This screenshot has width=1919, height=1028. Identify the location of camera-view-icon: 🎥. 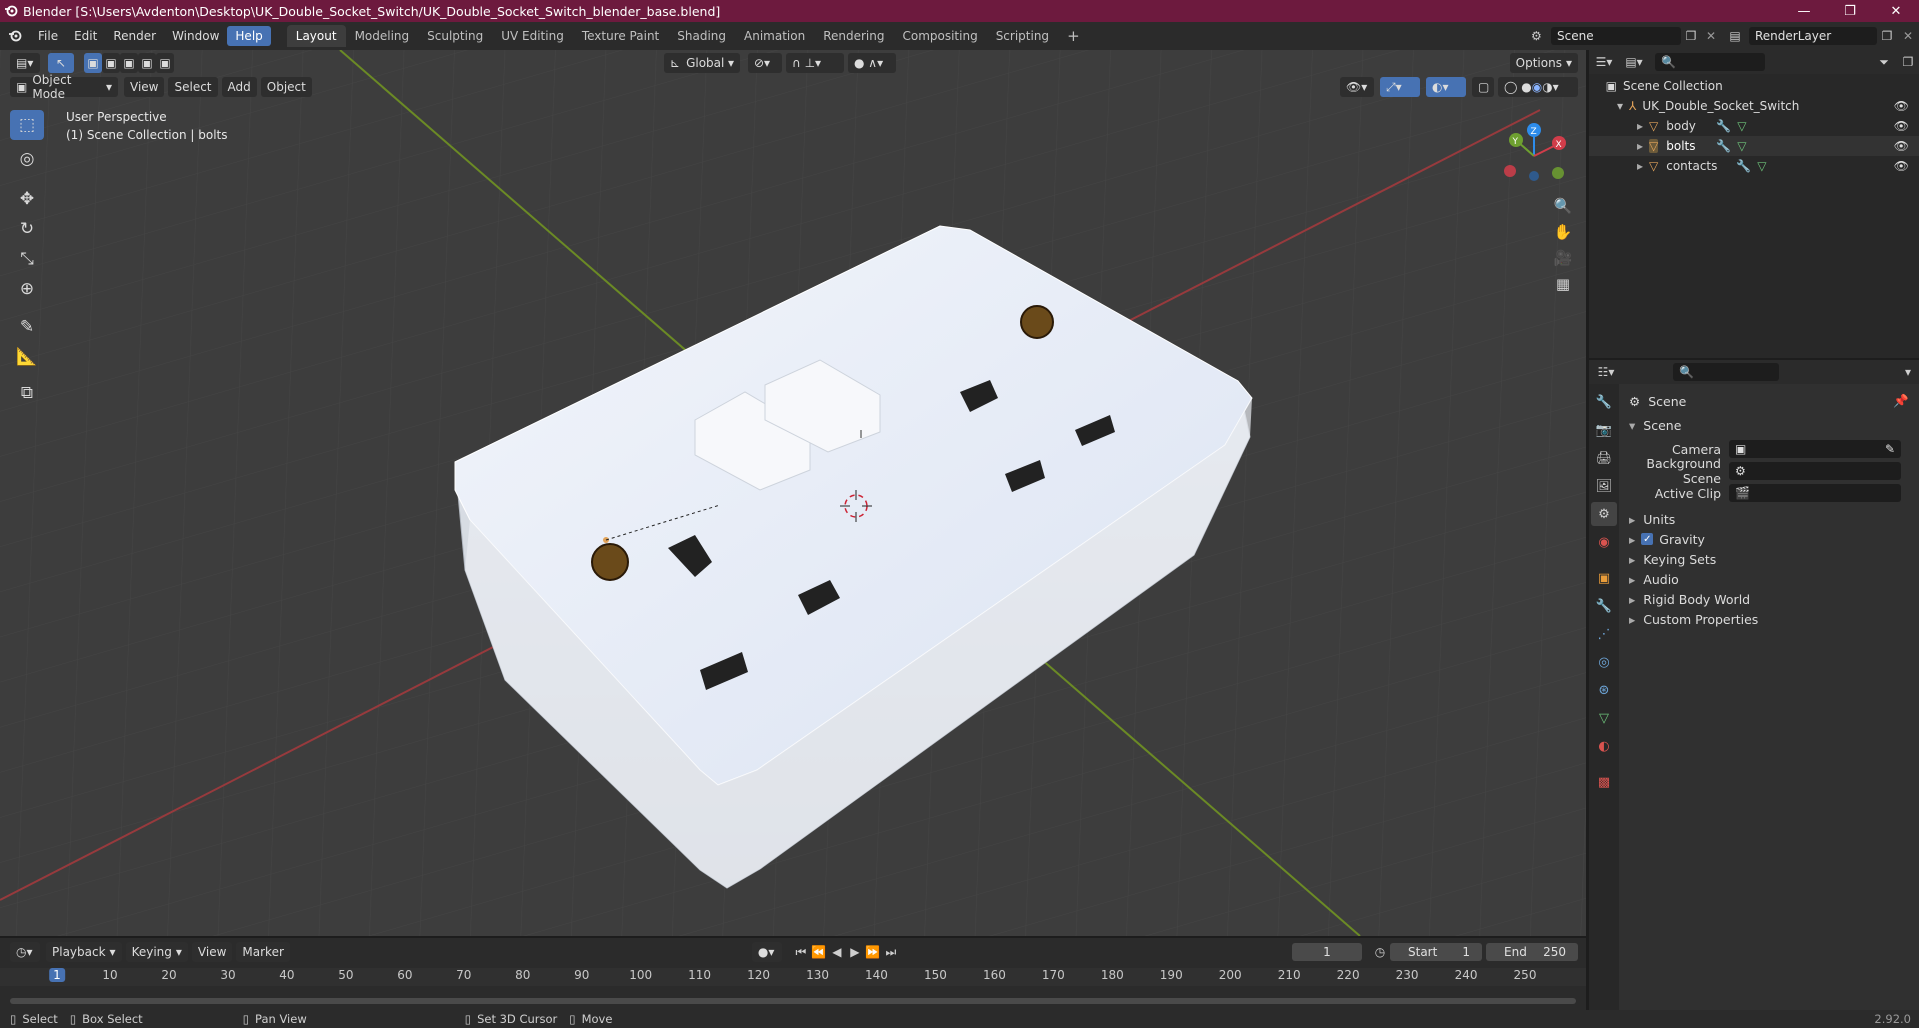
(1563, 258).